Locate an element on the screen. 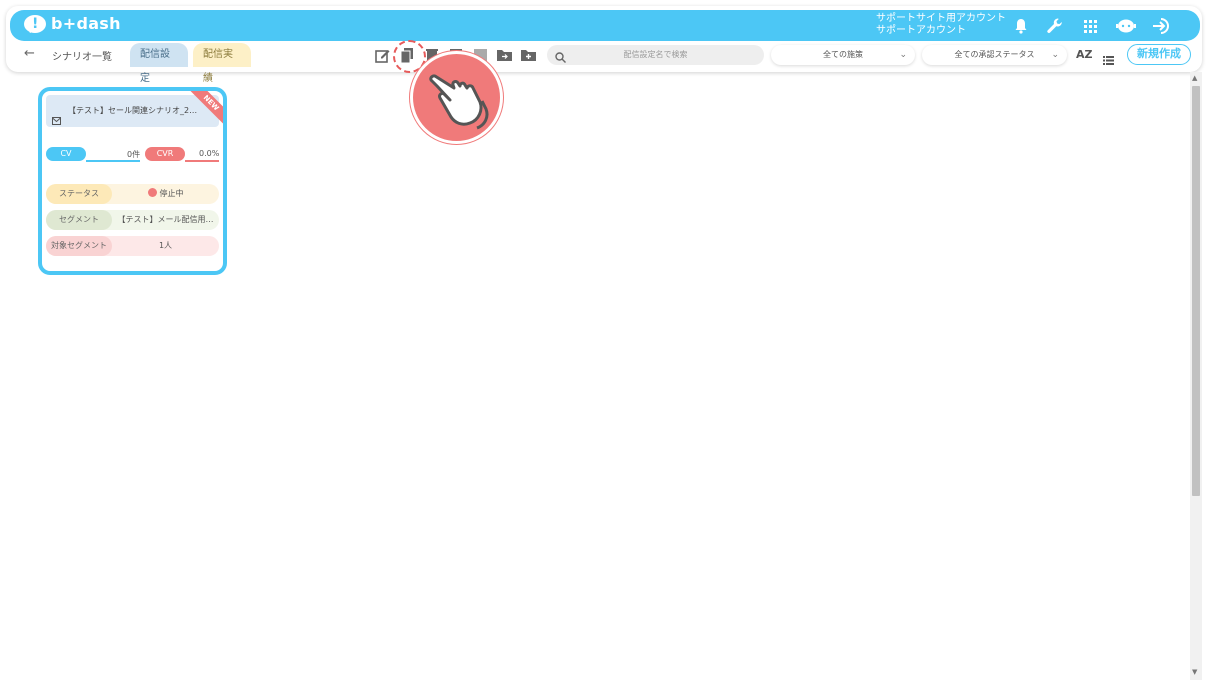 This screenshot has height=680, width=1210. new-create-button: 新規作成 is located at coordinates (1159, 54).